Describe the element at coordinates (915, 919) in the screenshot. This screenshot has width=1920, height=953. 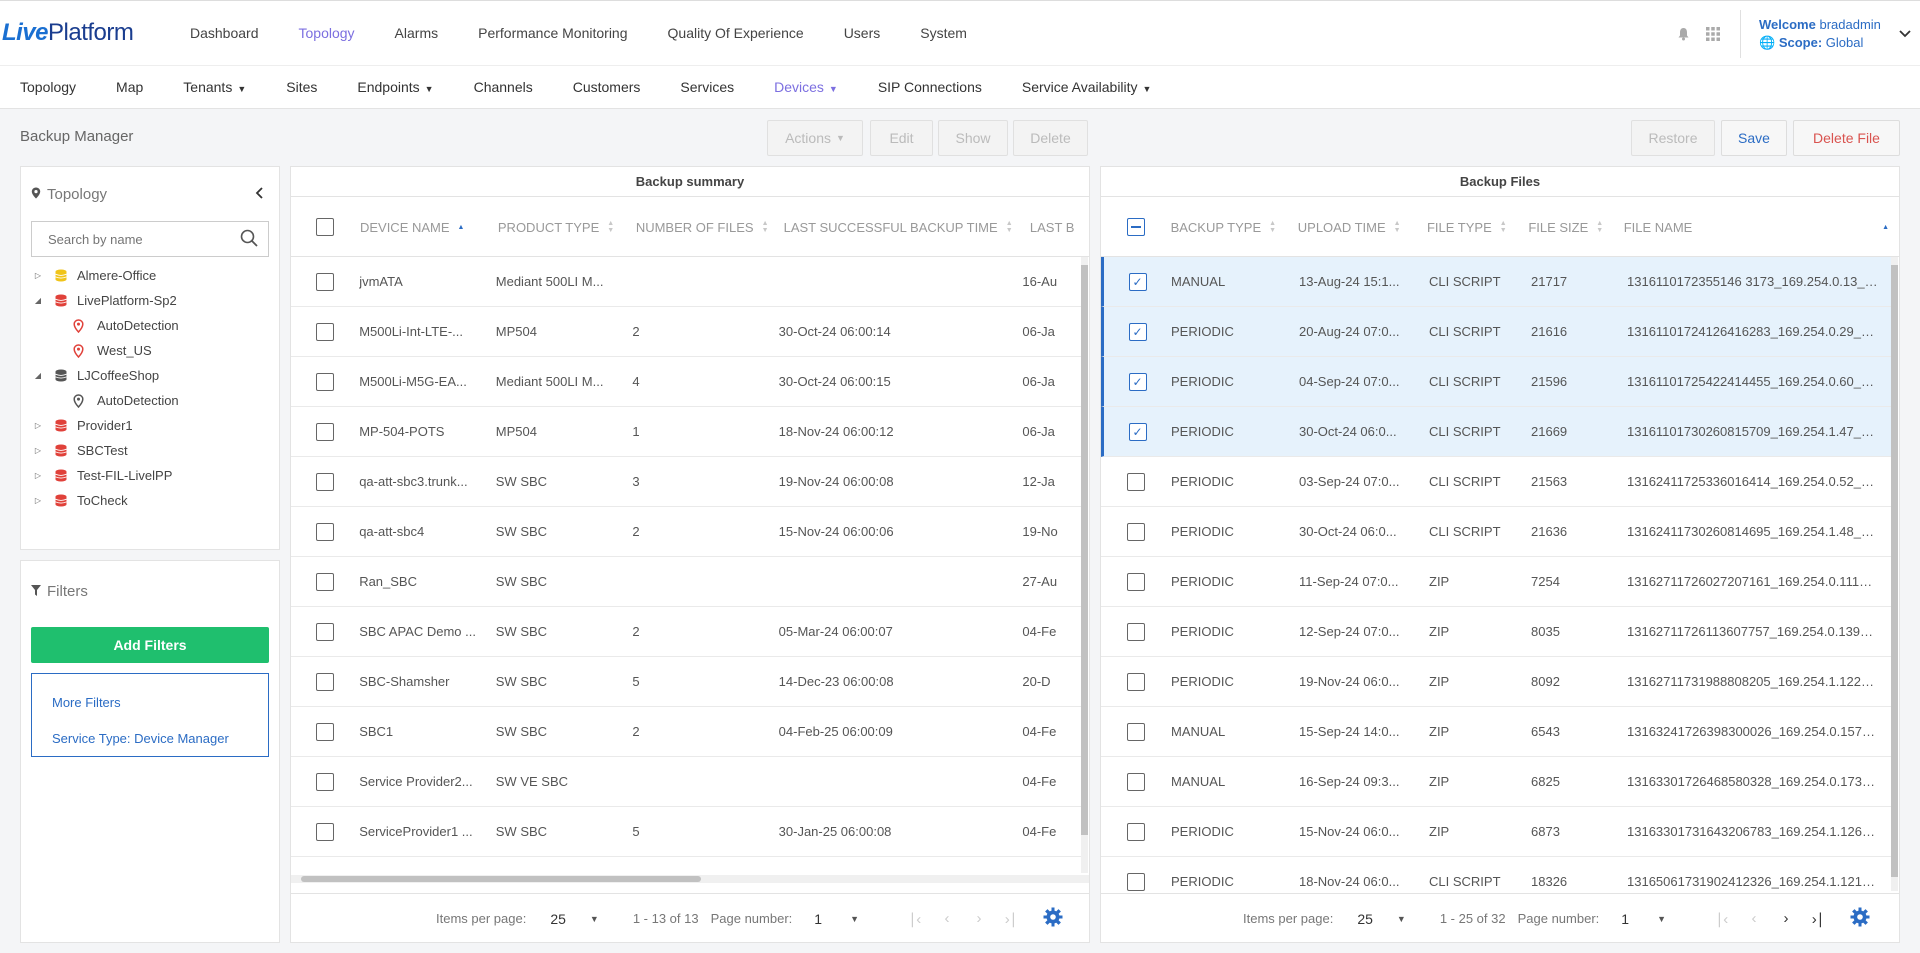
I see `first-page-icon: ∣‹` at that location.